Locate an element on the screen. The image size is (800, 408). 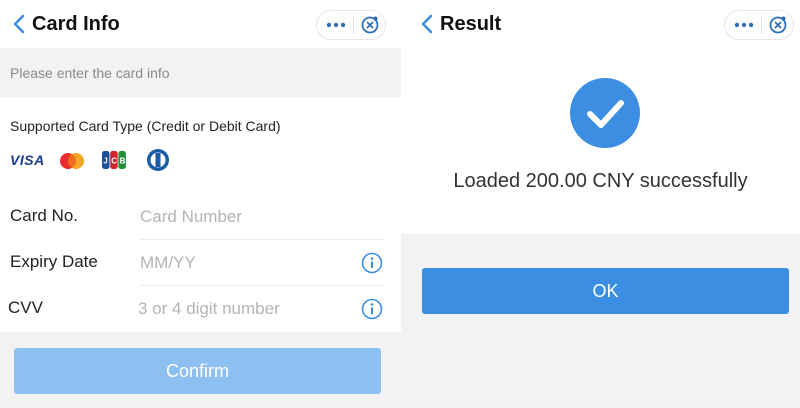
cvv-label: CVV is located at coordinates (25, 307).